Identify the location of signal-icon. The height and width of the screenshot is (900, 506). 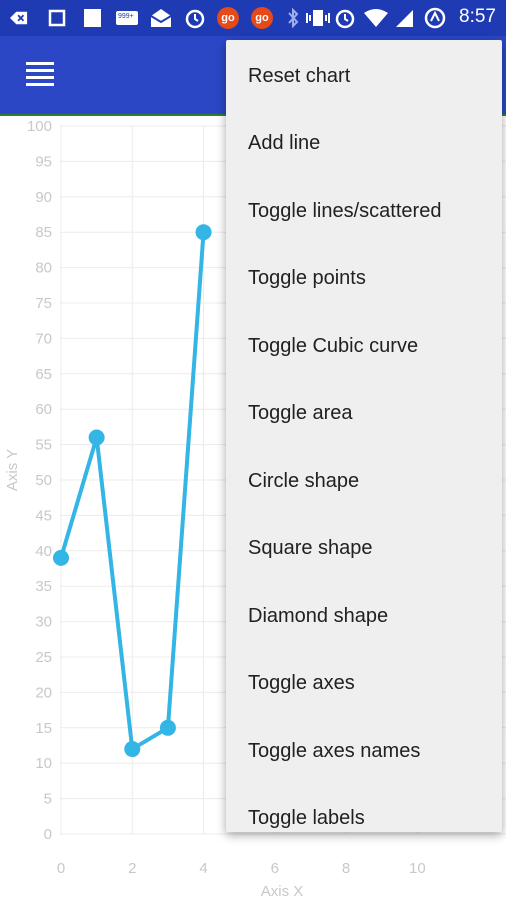
(404, 18).